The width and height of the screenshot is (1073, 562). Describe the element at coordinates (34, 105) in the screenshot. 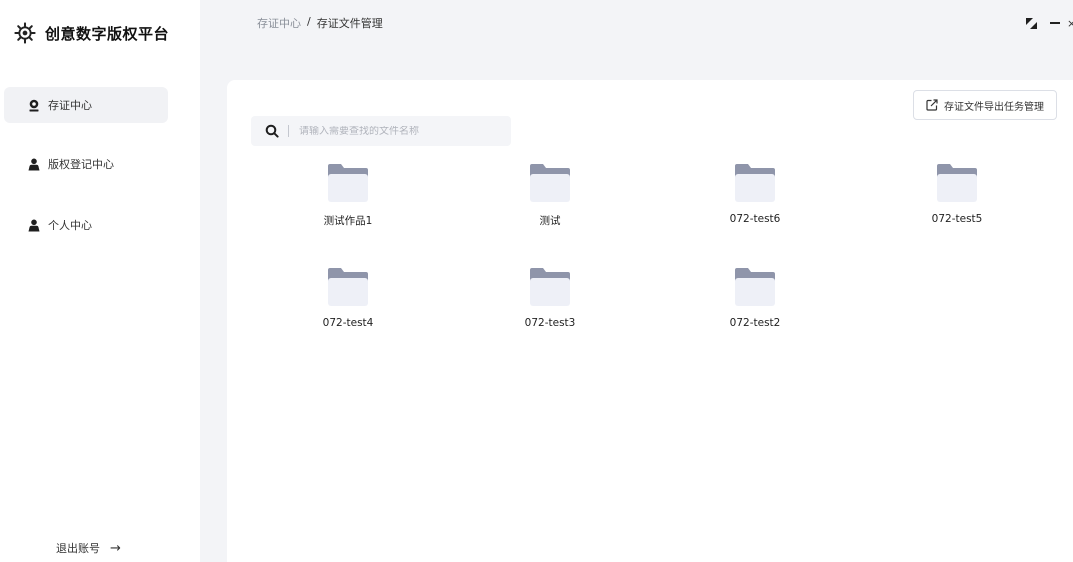

I see `badge-icon` at that location.